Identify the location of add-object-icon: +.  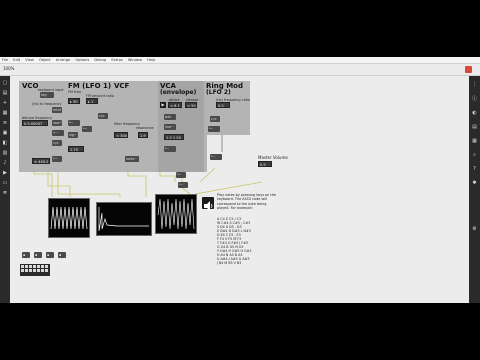
(5, 103).